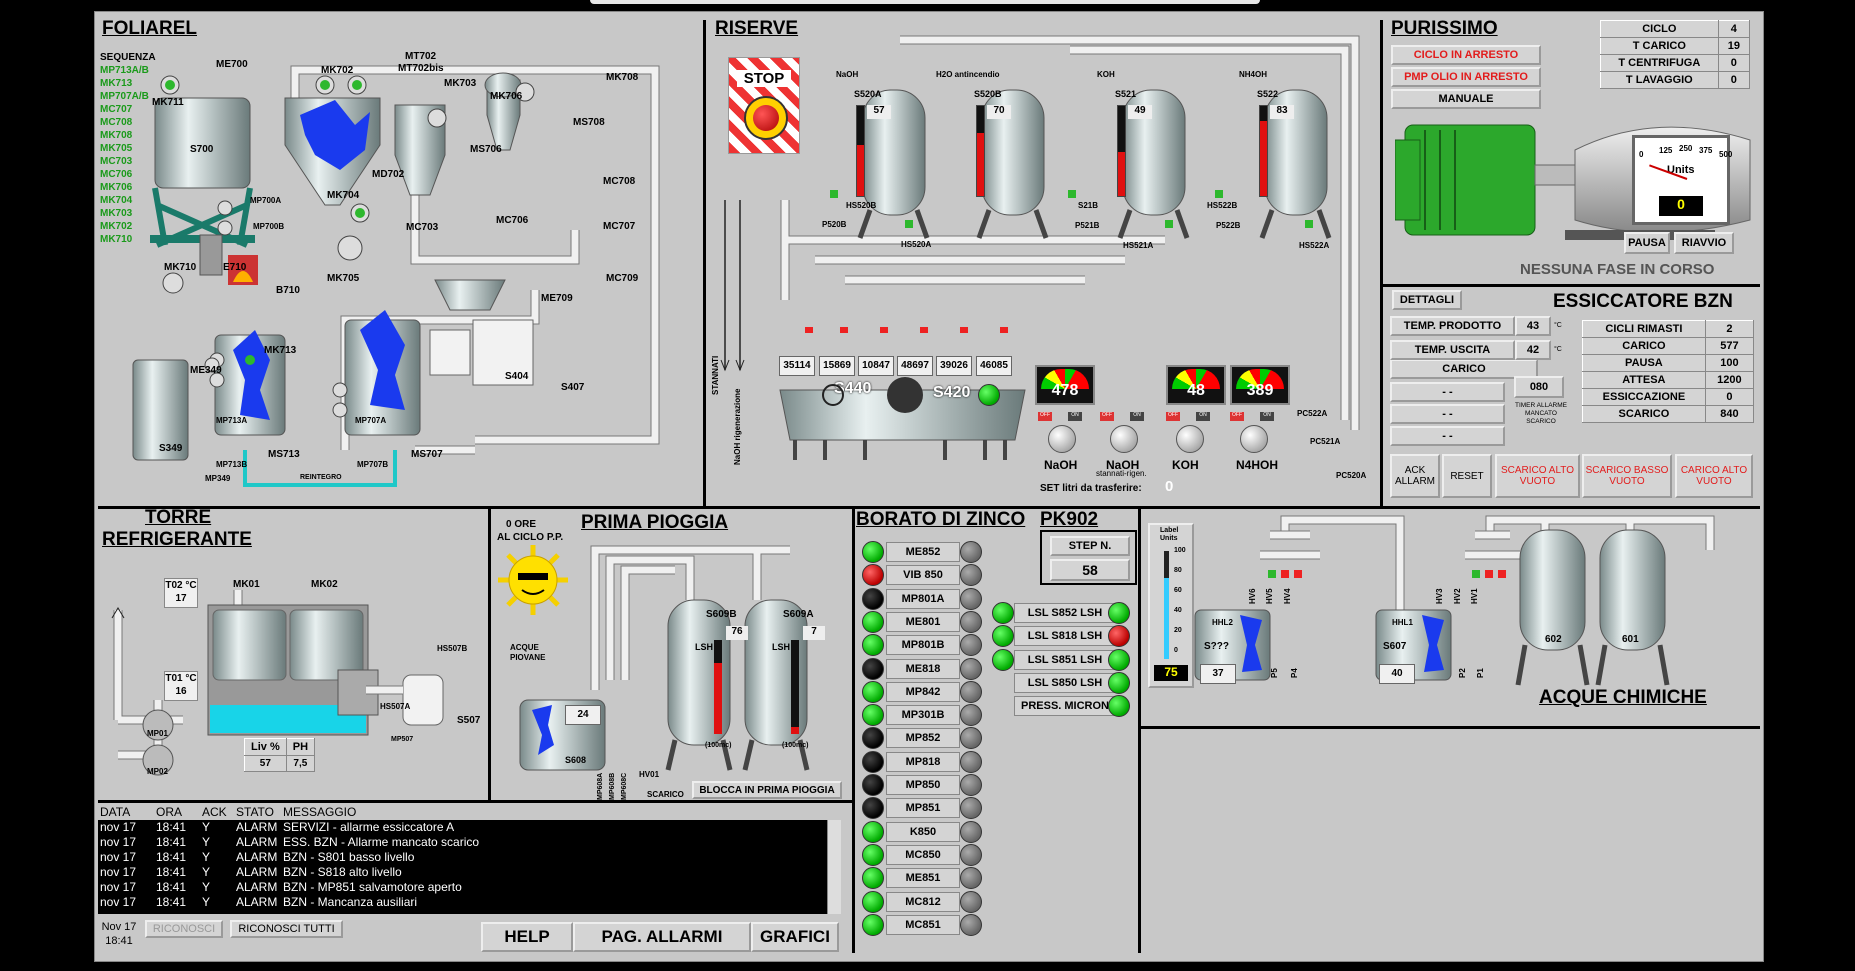 This screenshot has height=971, width=1855. What do you see at coordinates (265, 763) in the screenshot?
I see `liv-value: 57` at bounding box center [265, 763].